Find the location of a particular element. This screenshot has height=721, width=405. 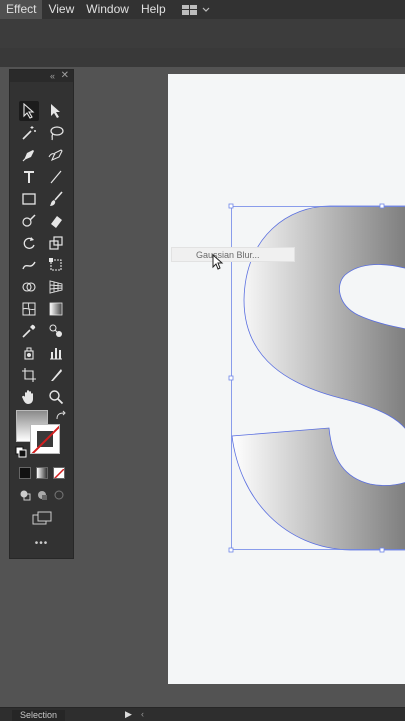

symbol-sprayer-icon is located at coordinates (29, 353).